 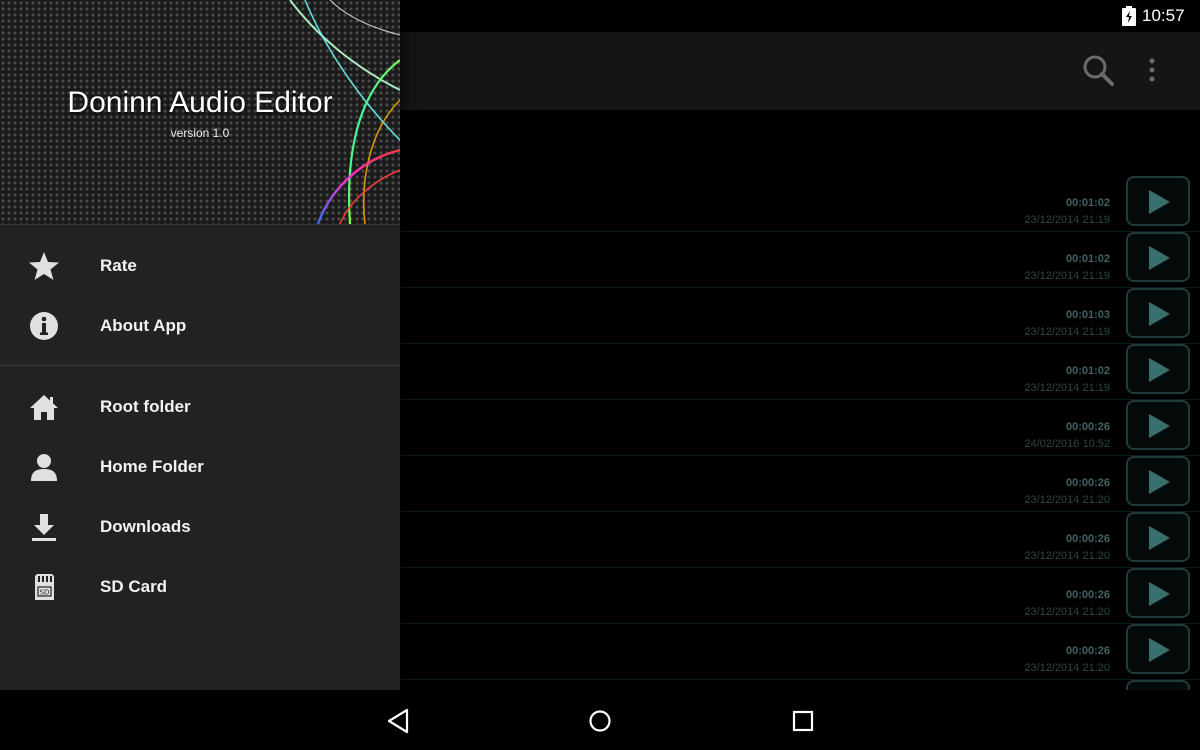 I want to click on drawer-item-label: SD Card, so click(x=134, y=586).